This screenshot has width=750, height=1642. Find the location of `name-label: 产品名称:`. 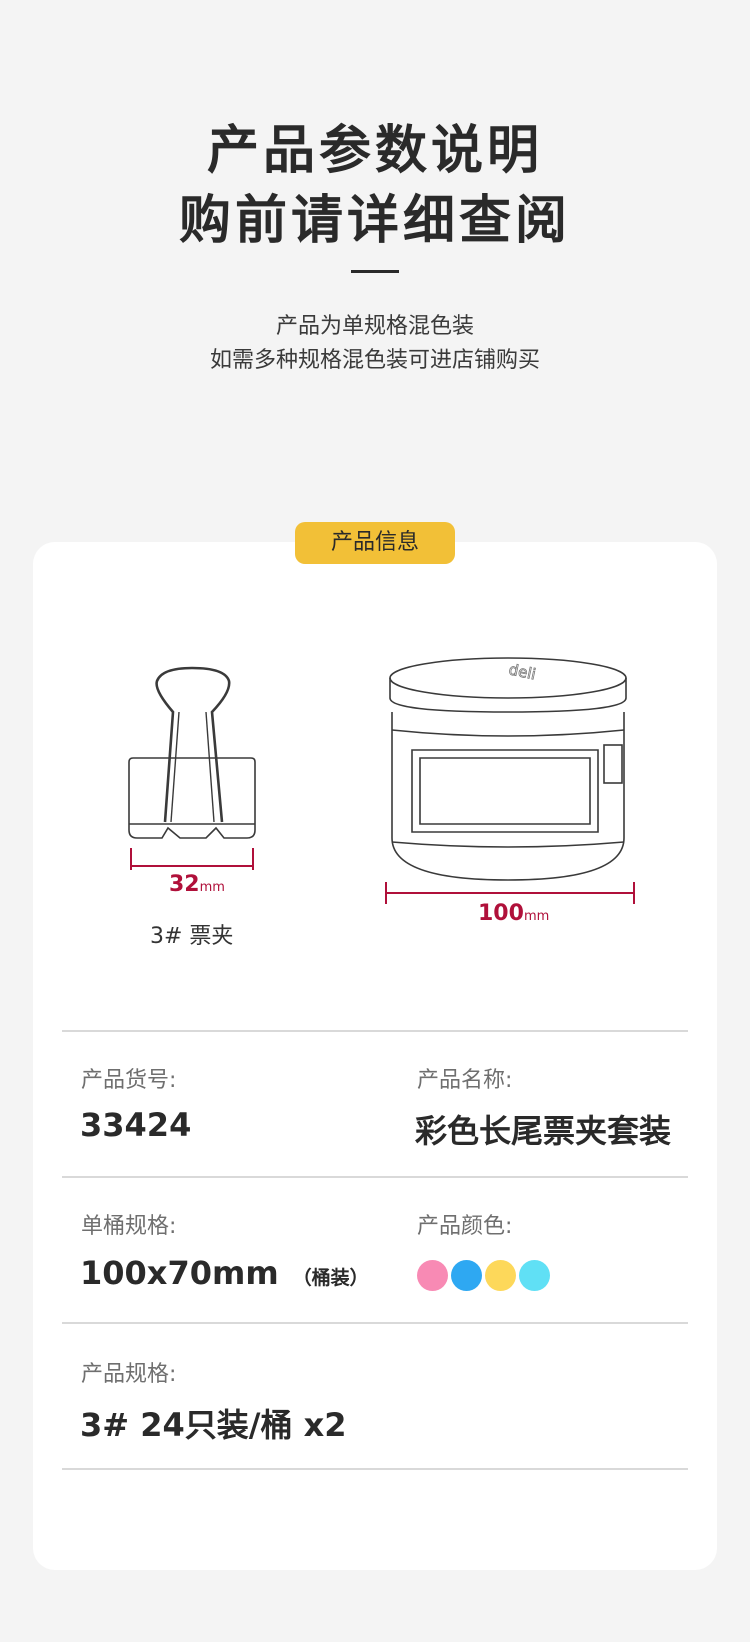

name-label: 产品名称: is located at coordinates (465, 1080).